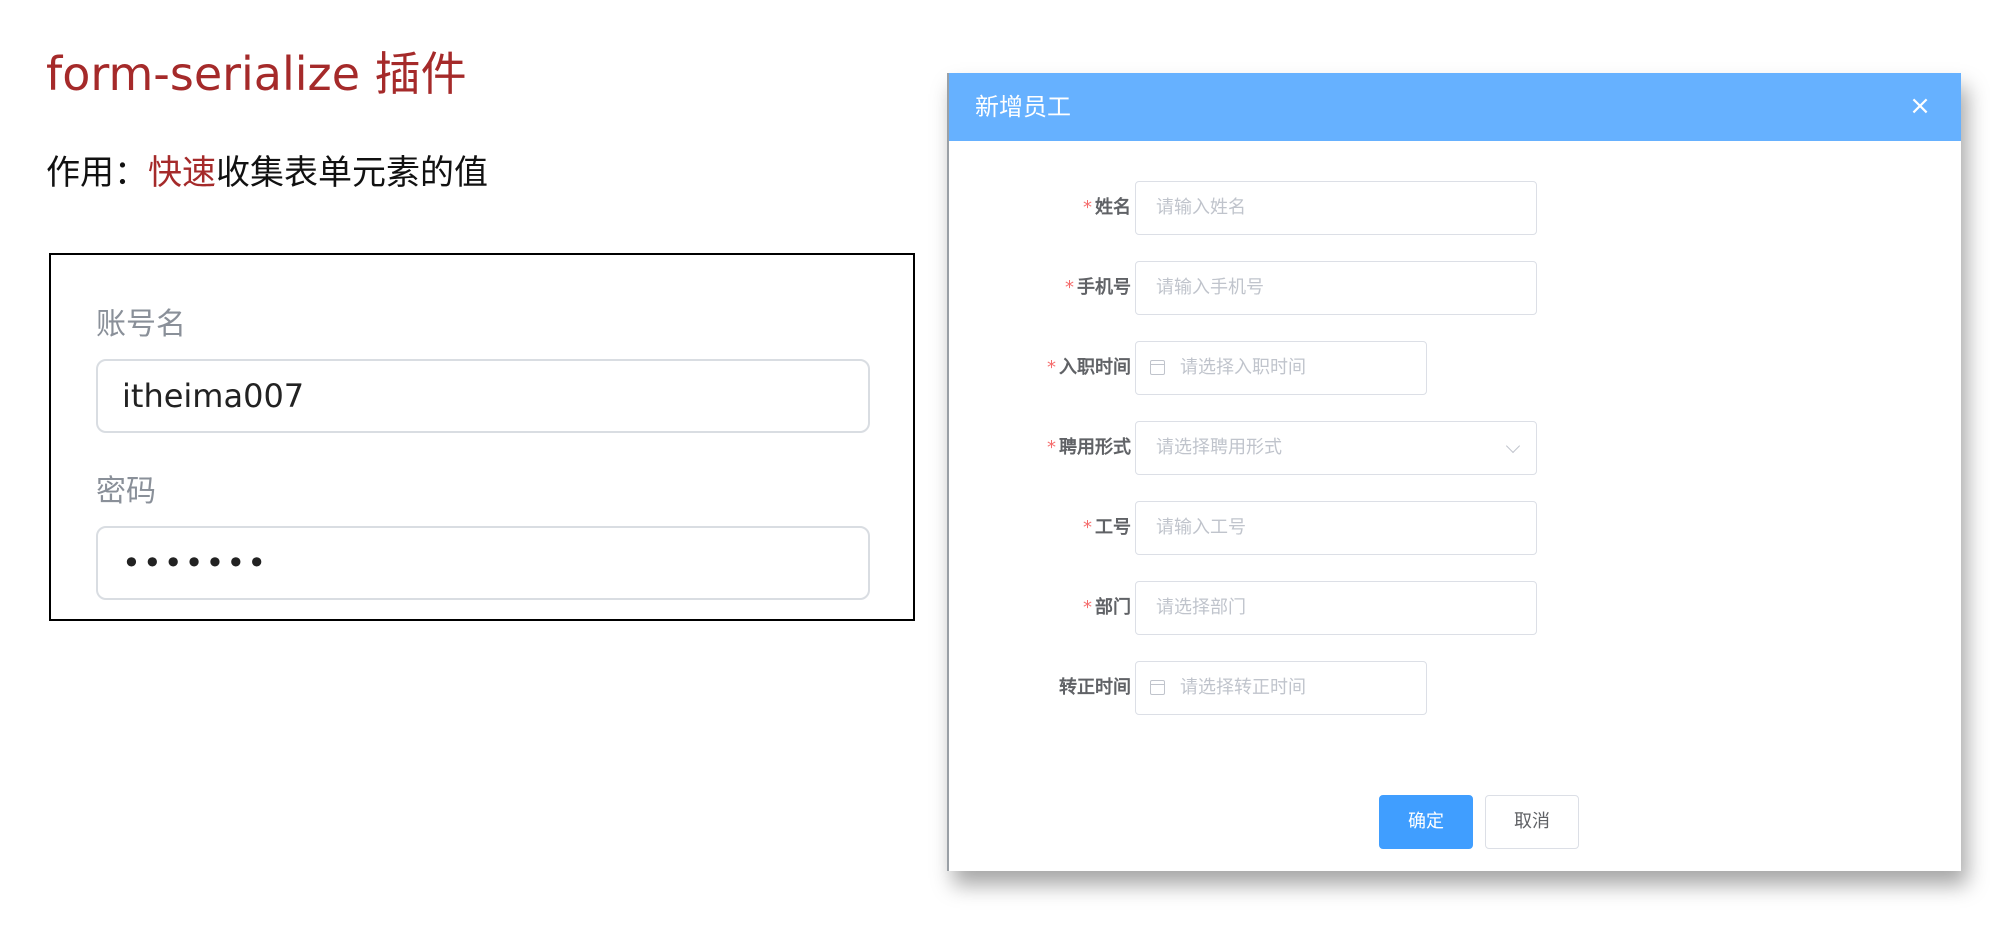  What do you see at coordinates (1023, 107) in the screenshot?
I see `dialog-title: 新增员工` at bounding box center [1023, 107].